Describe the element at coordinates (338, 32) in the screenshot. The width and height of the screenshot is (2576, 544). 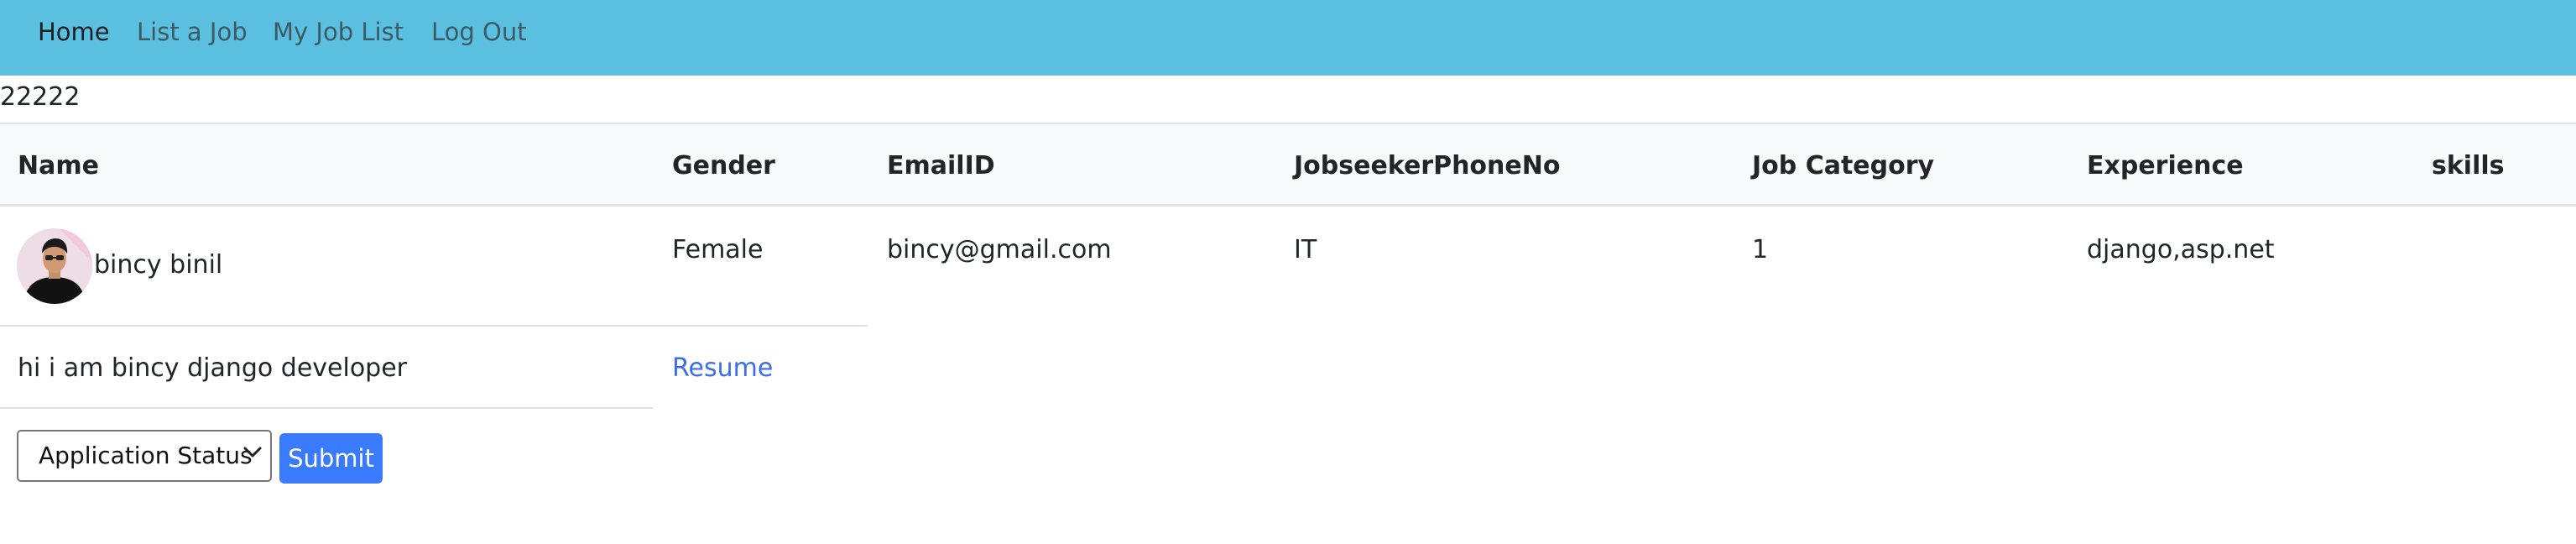
I see `nav-my-job-list-link: My Job List` at that location.